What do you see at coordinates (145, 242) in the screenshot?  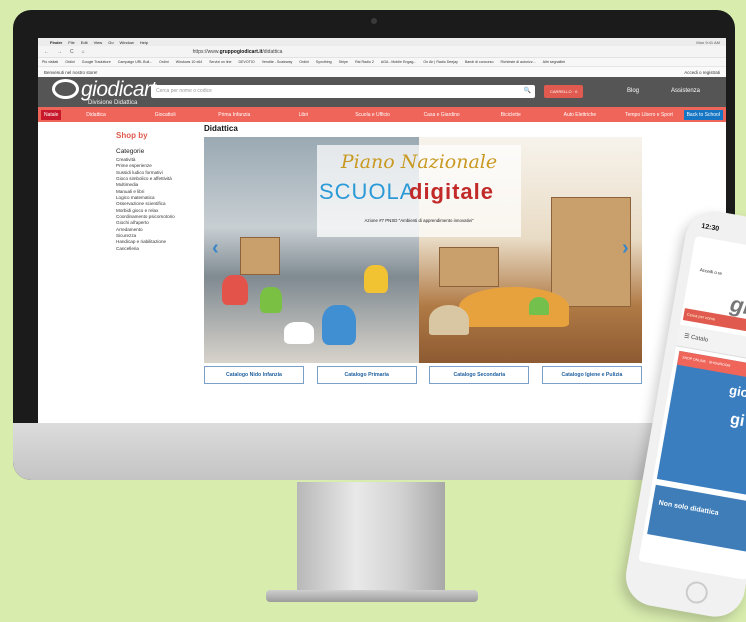 I see `category-link: Handicap e riabilitazione` at bounding box center [145, 242].